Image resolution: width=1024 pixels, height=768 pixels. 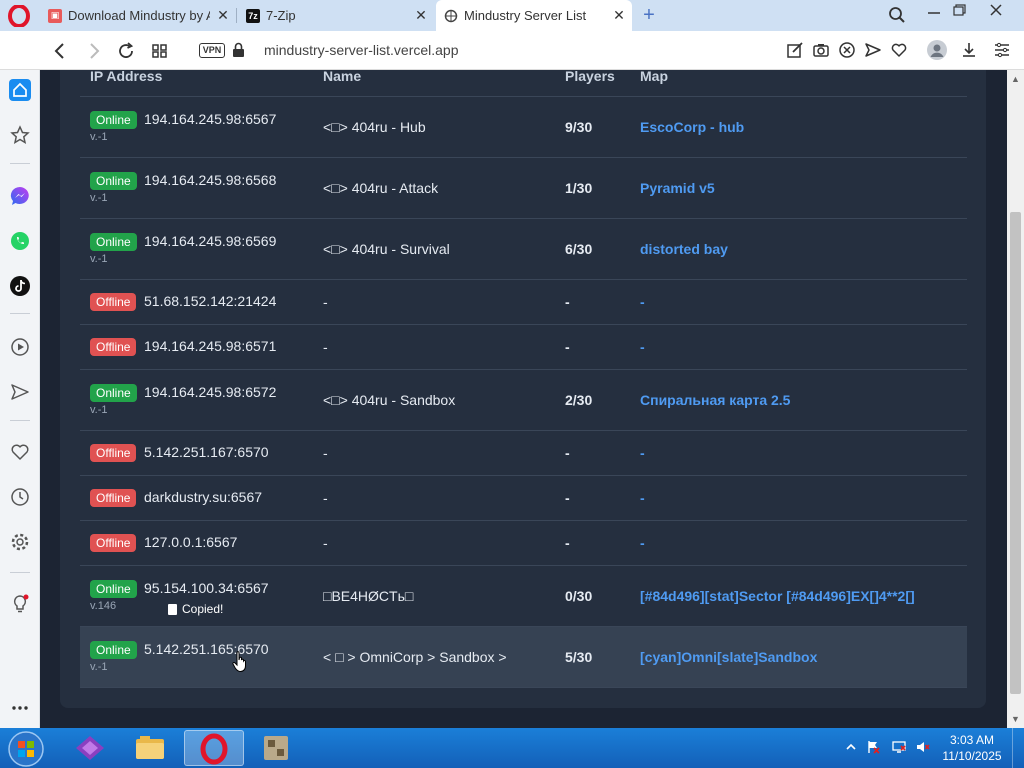 What do you see at coordinates (126, 51) in the screenshot?
I see `reload-icon` at bounding box center [126, 51].